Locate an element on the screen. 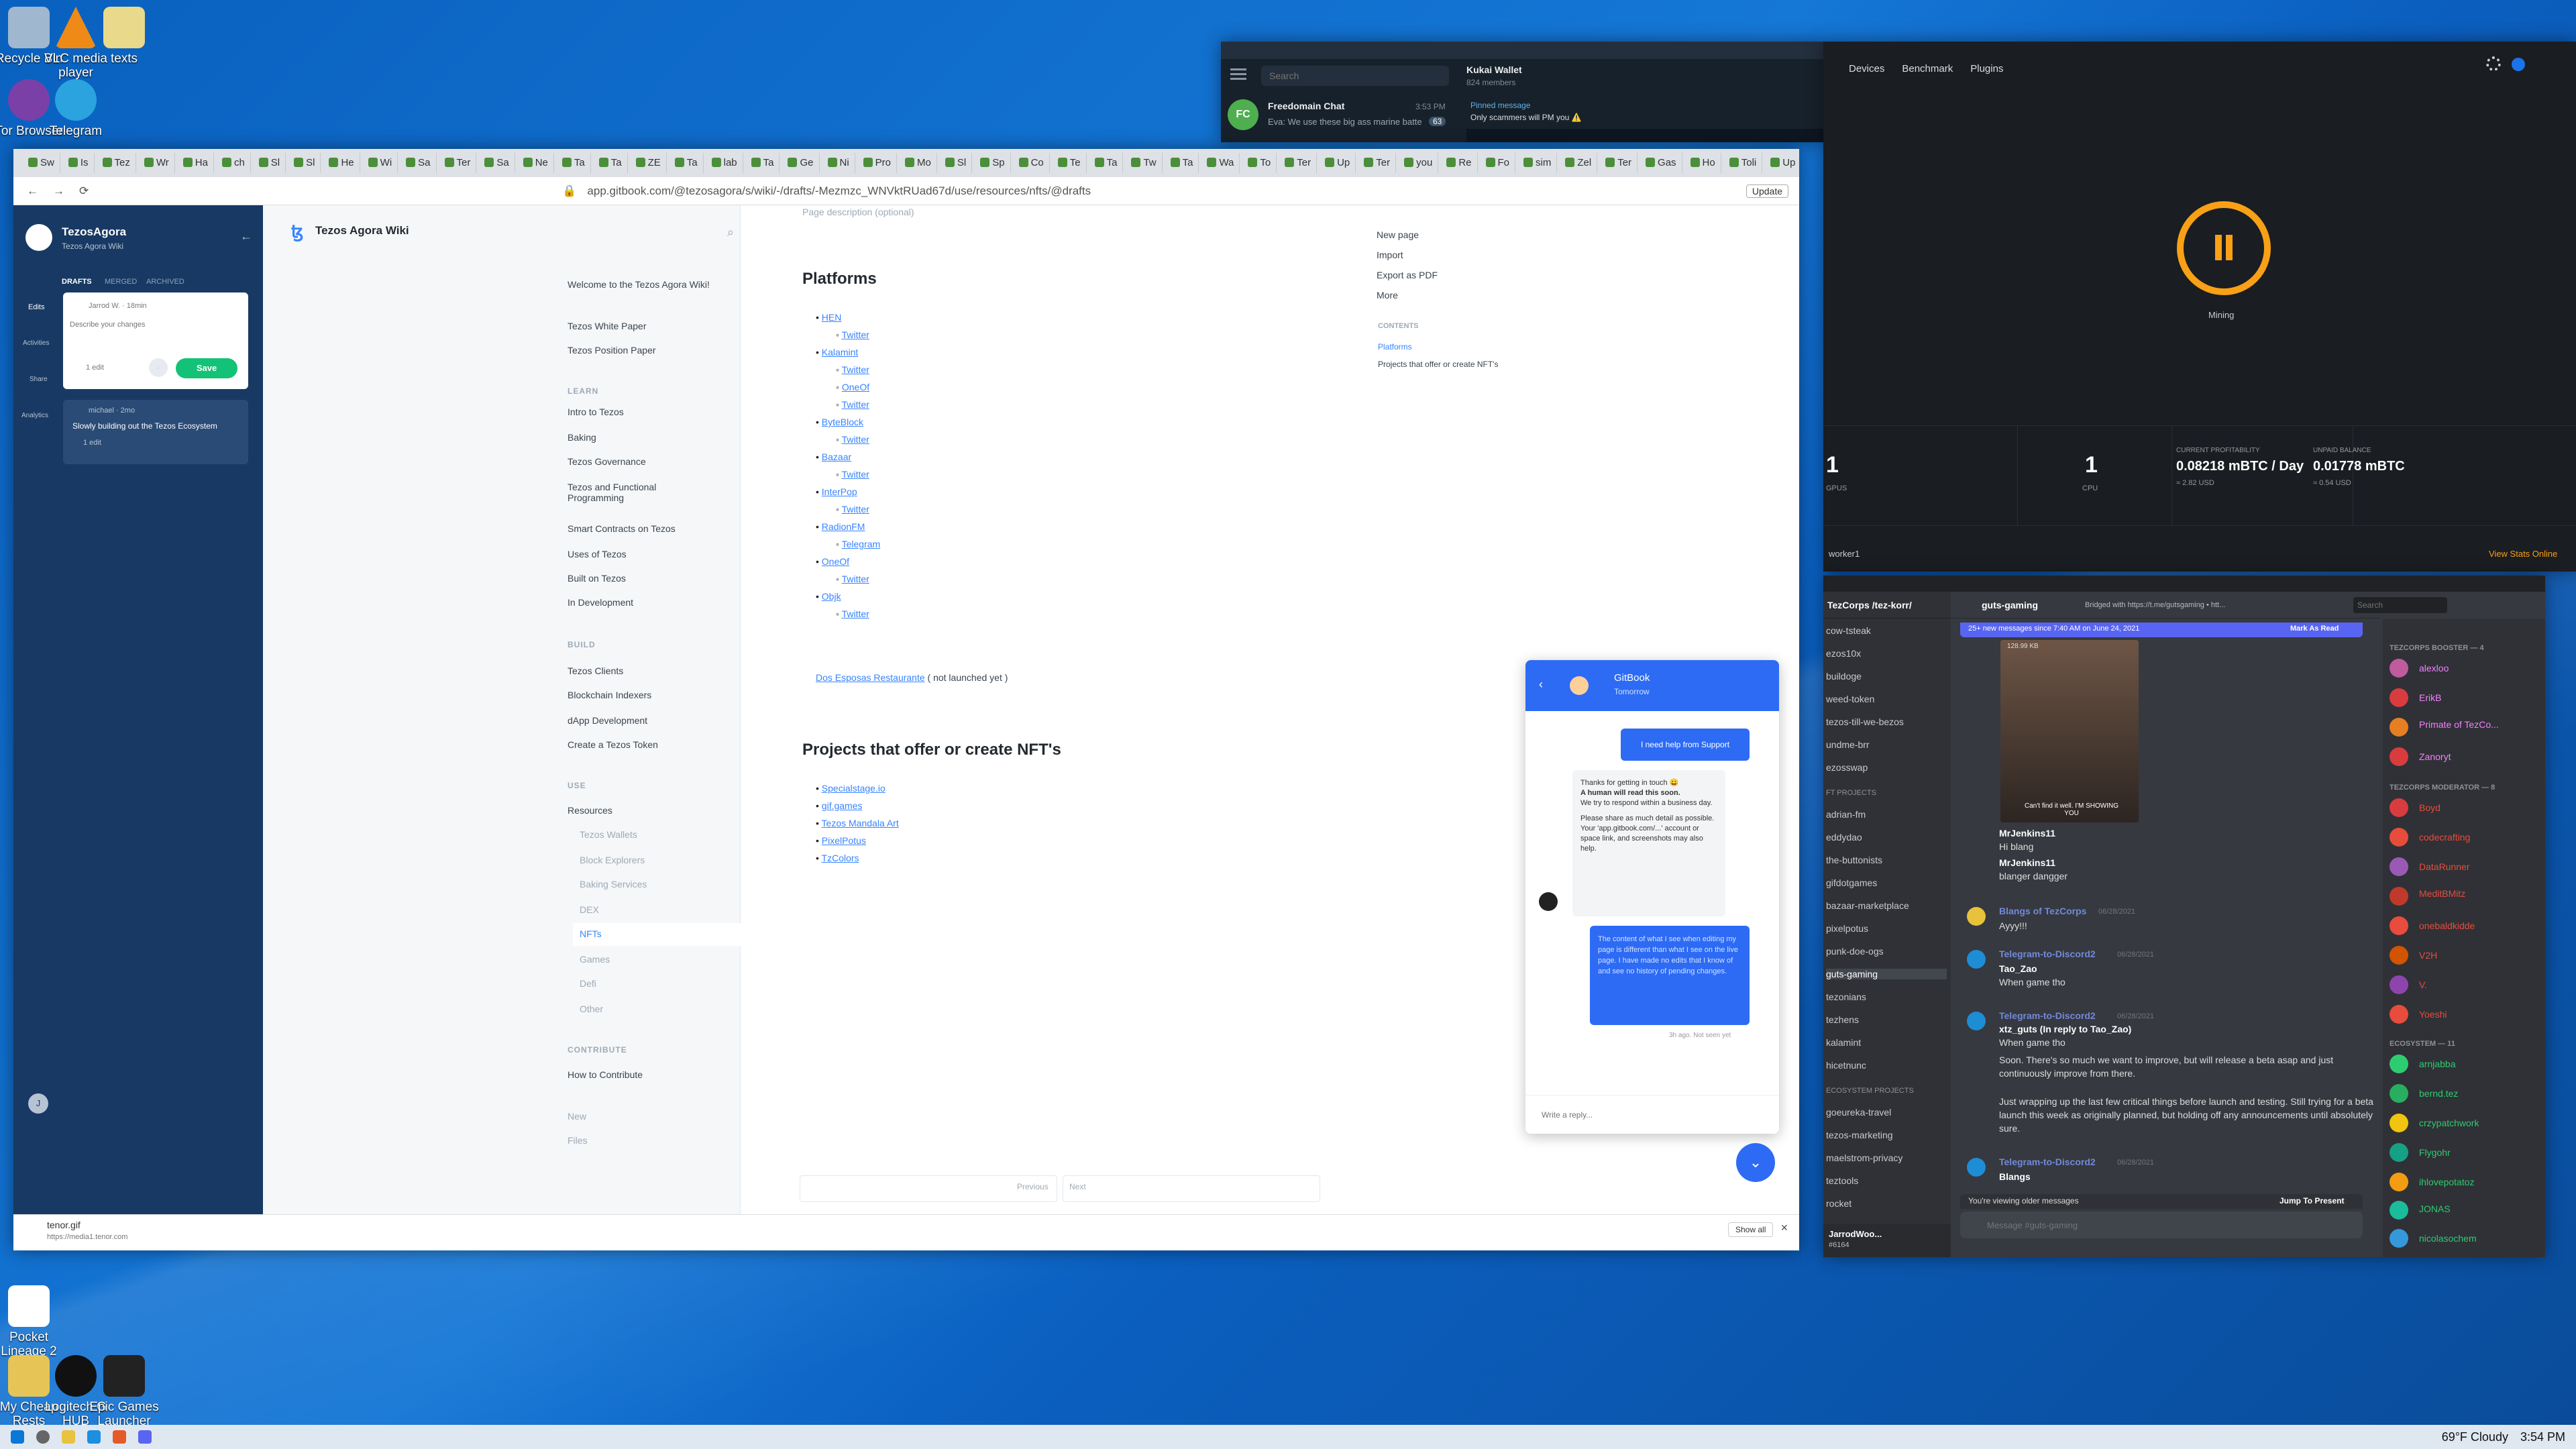 This screenshot has height=1449, width=2576. channel-item: goeureka-travel is located at coordinates (1858, 1112).